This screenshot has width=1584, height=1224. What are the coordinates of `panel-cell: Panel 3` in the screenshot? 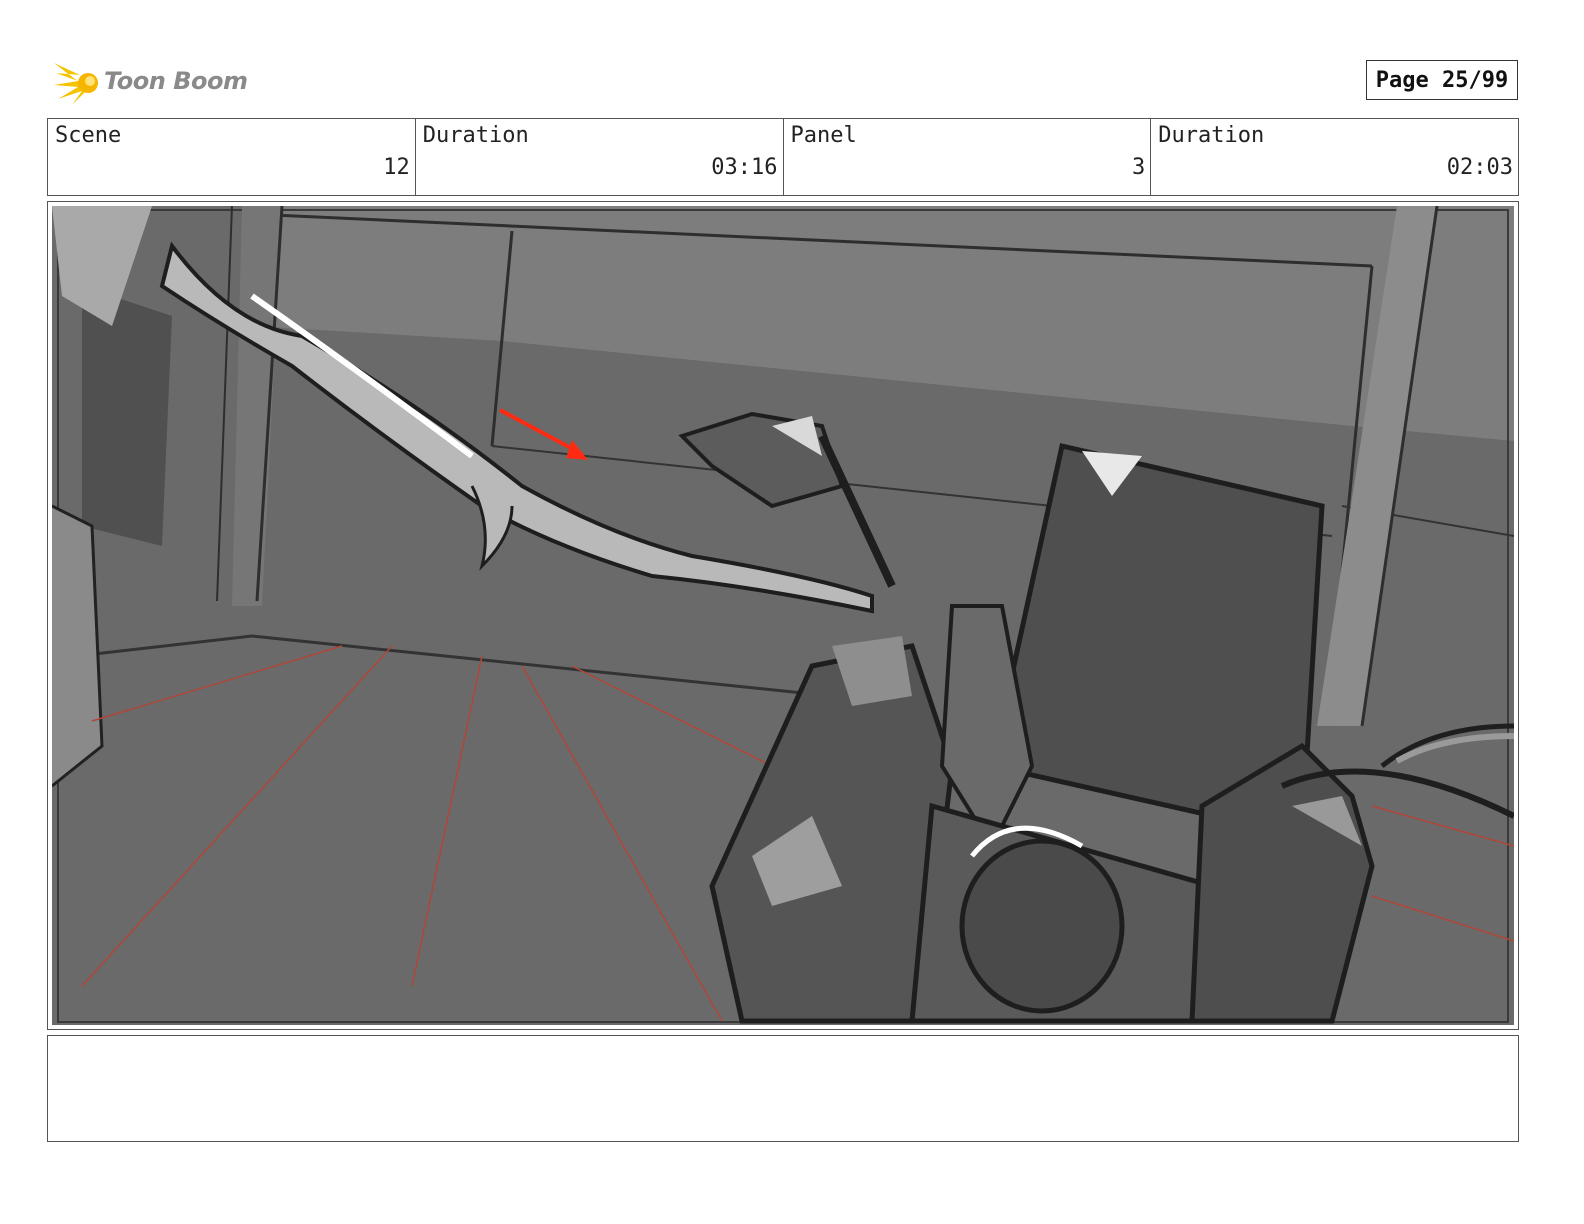 It's located at (968, 157).